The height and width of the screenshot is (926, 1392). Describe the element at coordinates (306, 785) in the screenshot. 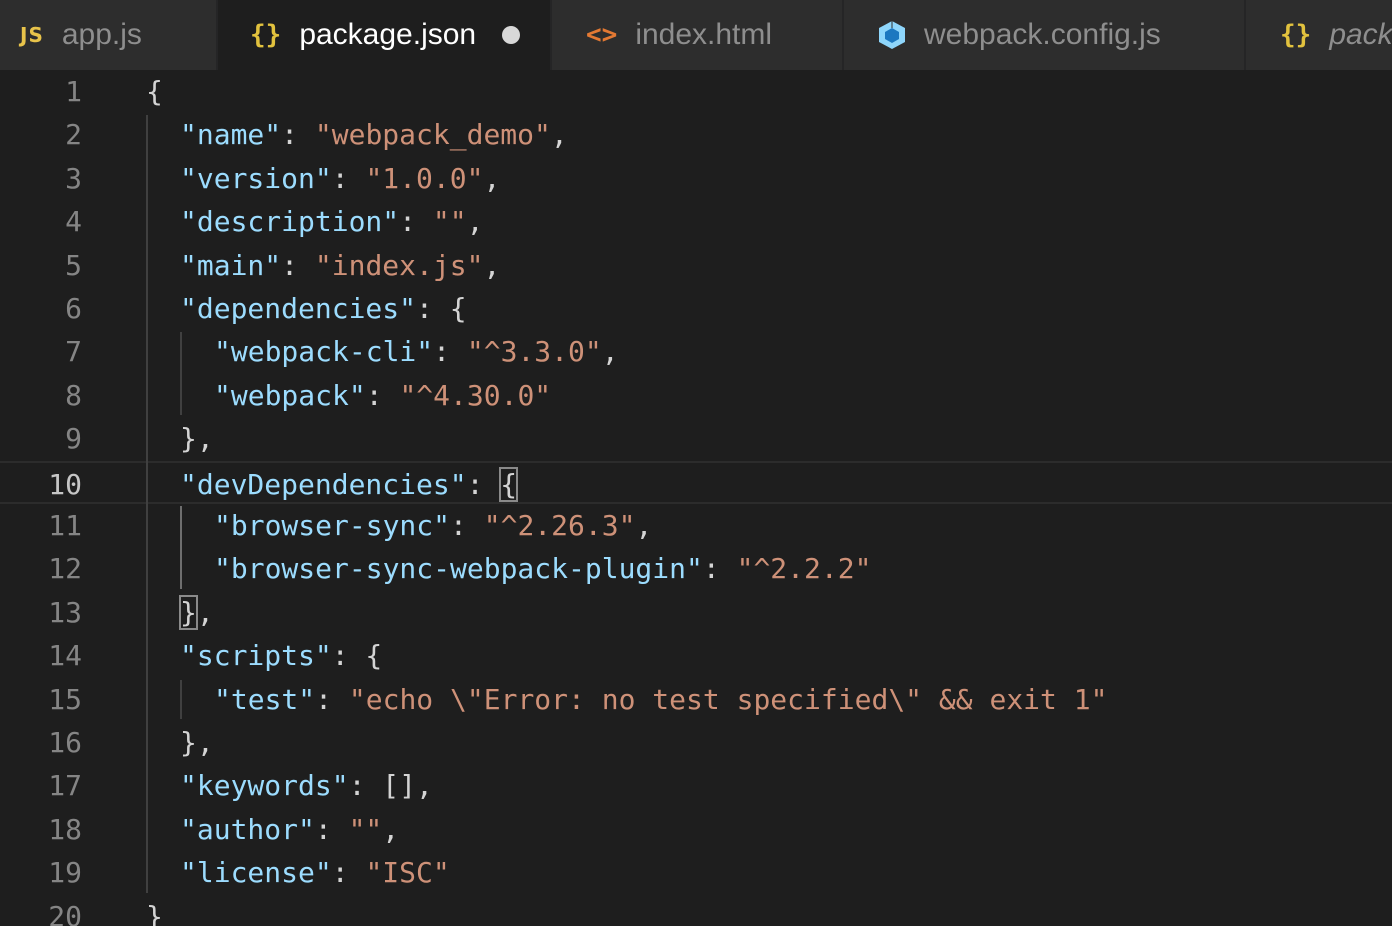

I see `code-text: "keywords": [],` at that location.